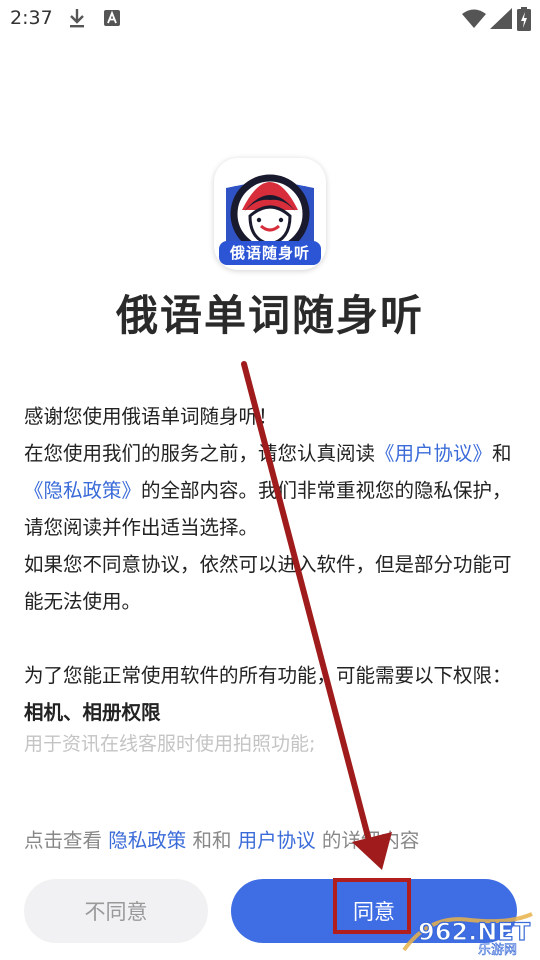  I want to click on user-agreement-link: 《用户协议》, so click(433, 453).